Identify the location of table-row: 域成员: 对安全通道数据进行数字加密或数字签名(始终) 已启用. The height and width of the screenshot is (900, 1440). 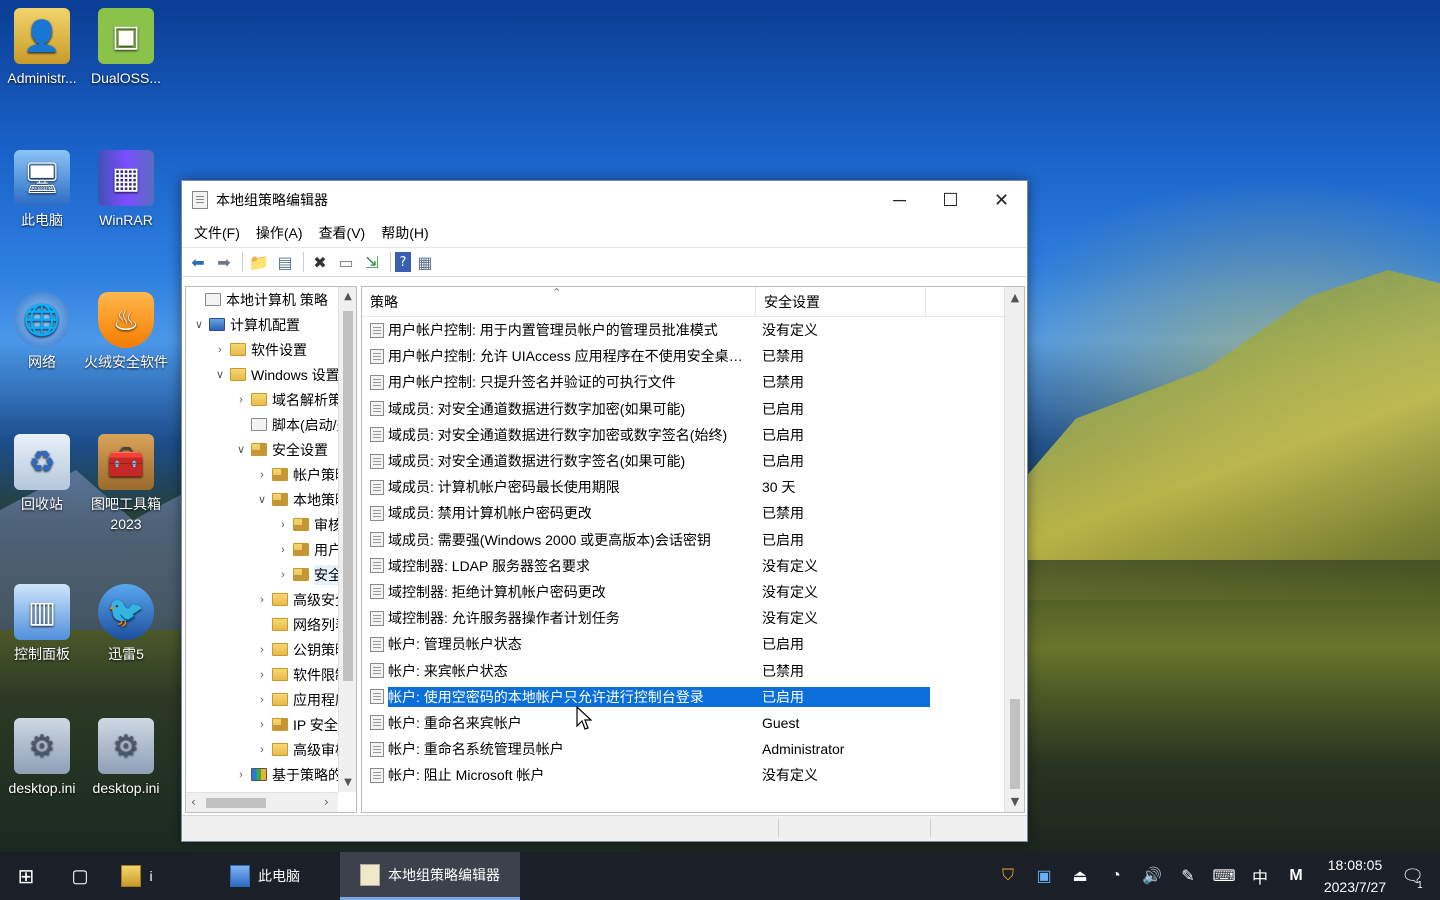
(684, 435).